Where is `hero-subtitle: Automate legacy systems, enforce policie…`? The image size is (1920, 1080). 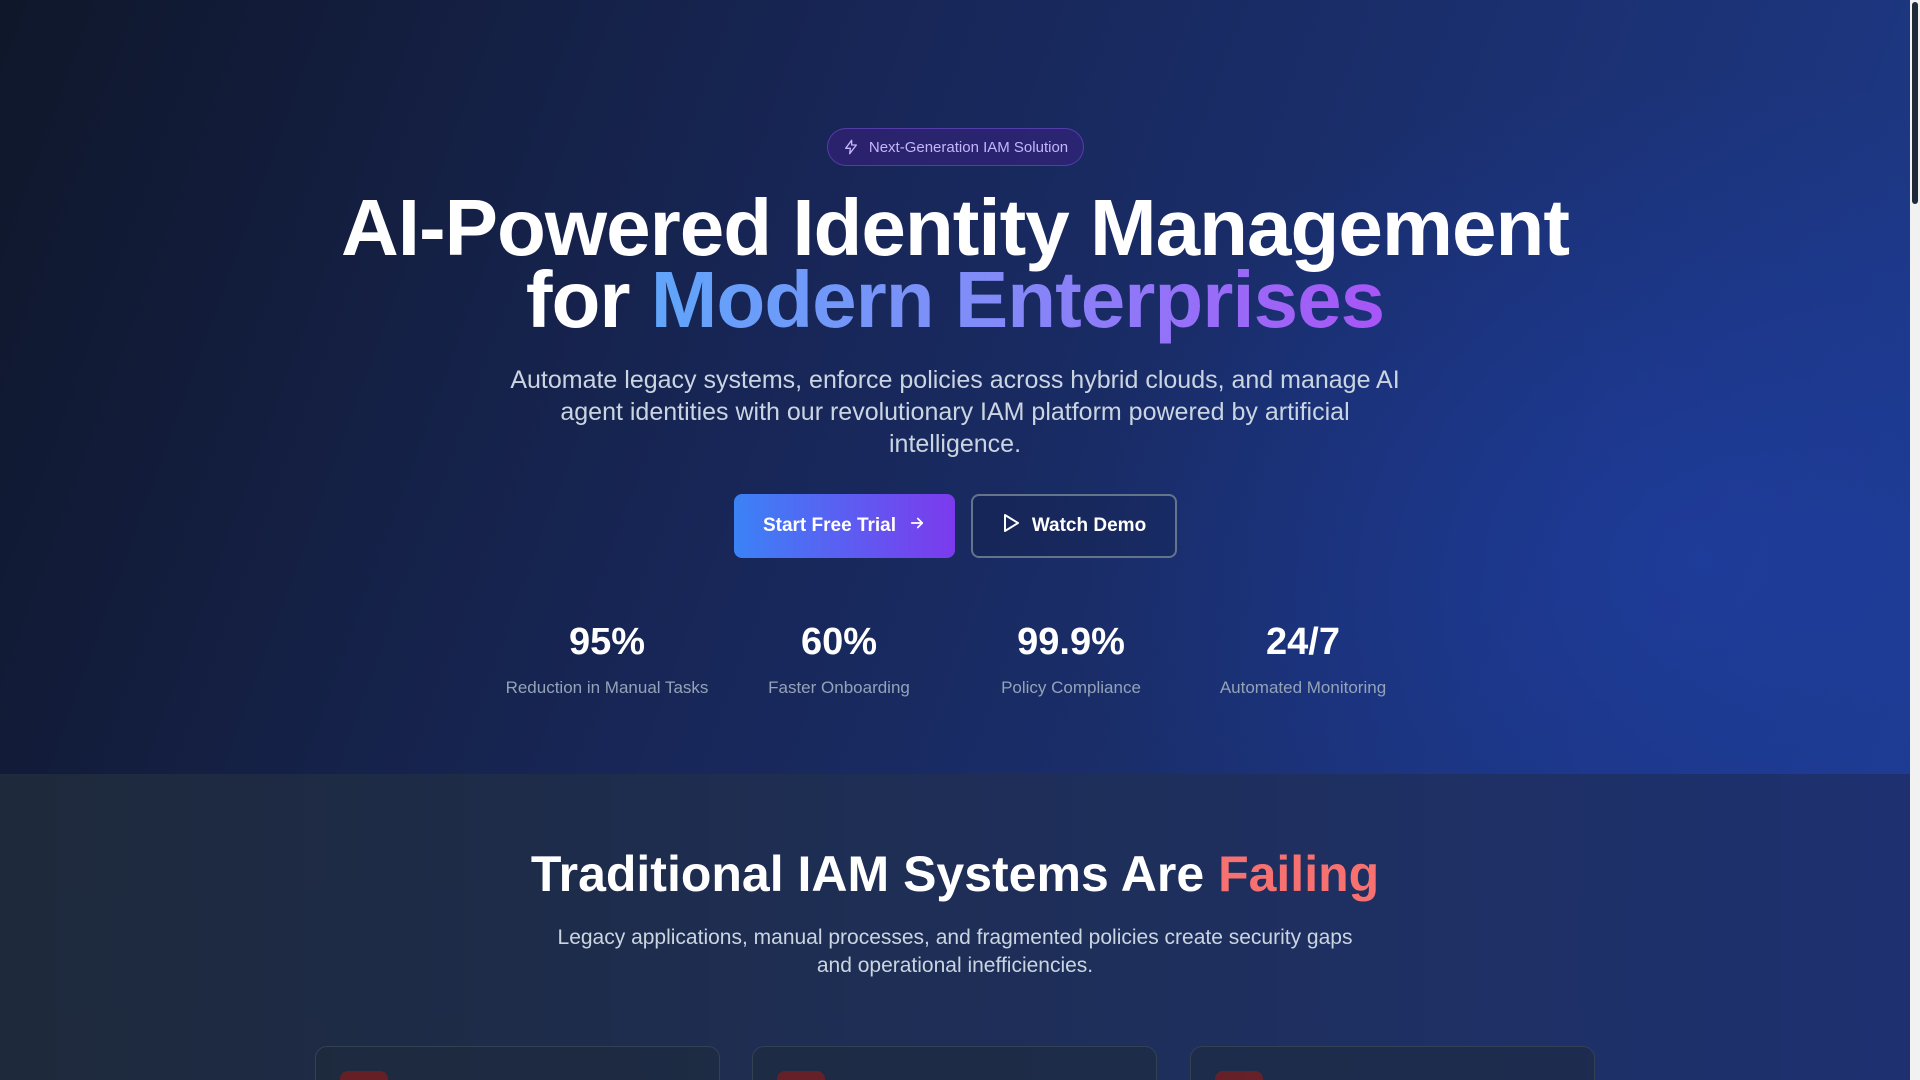
hero-subtitle: Automate legacy systems, enforce policie… is located at coordinates (955, 412).